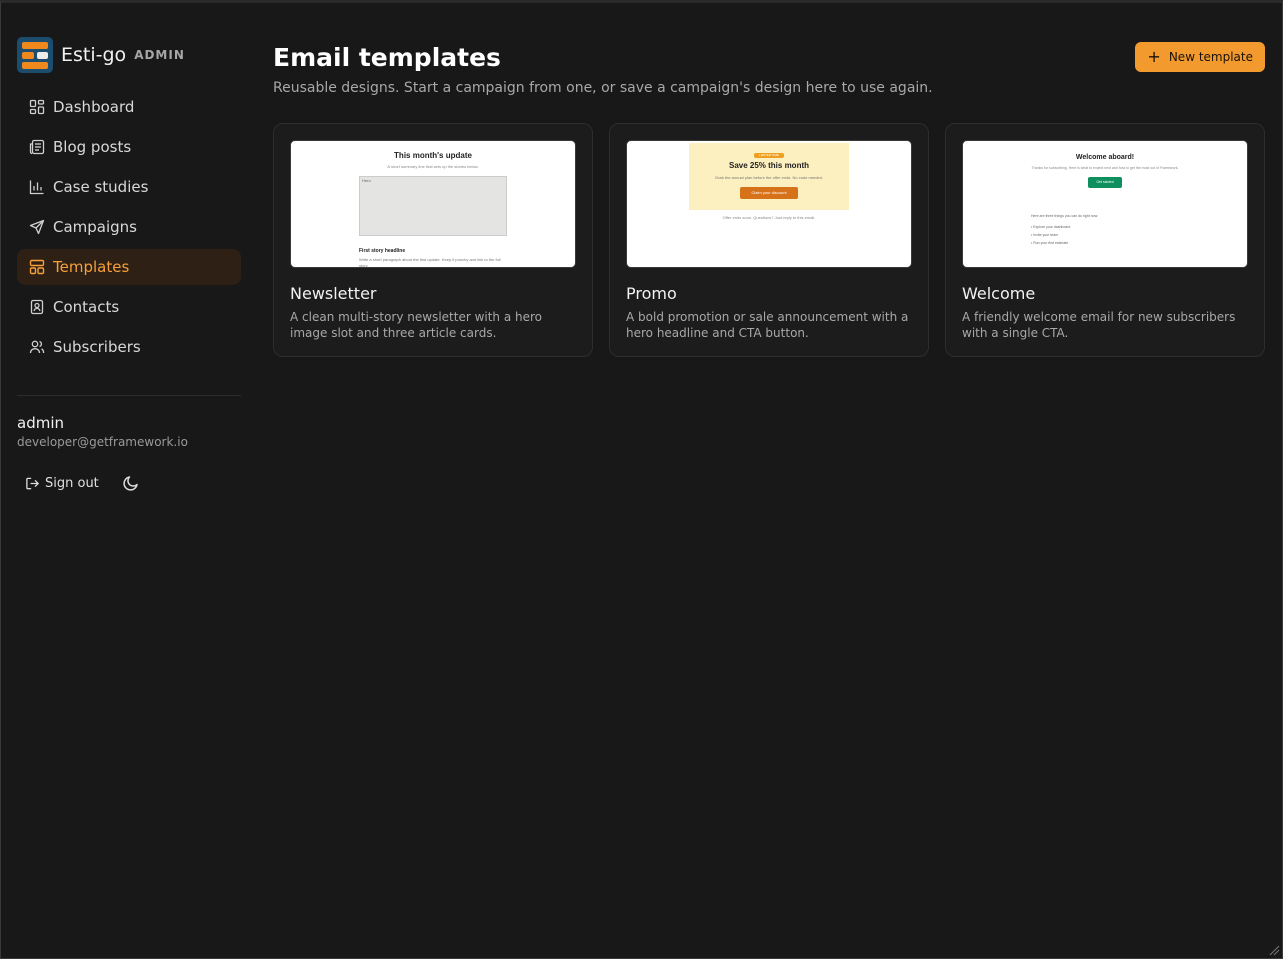  Describe the element at coordinates (37, 227) in the screenshot. I see `send-icon` at that location.